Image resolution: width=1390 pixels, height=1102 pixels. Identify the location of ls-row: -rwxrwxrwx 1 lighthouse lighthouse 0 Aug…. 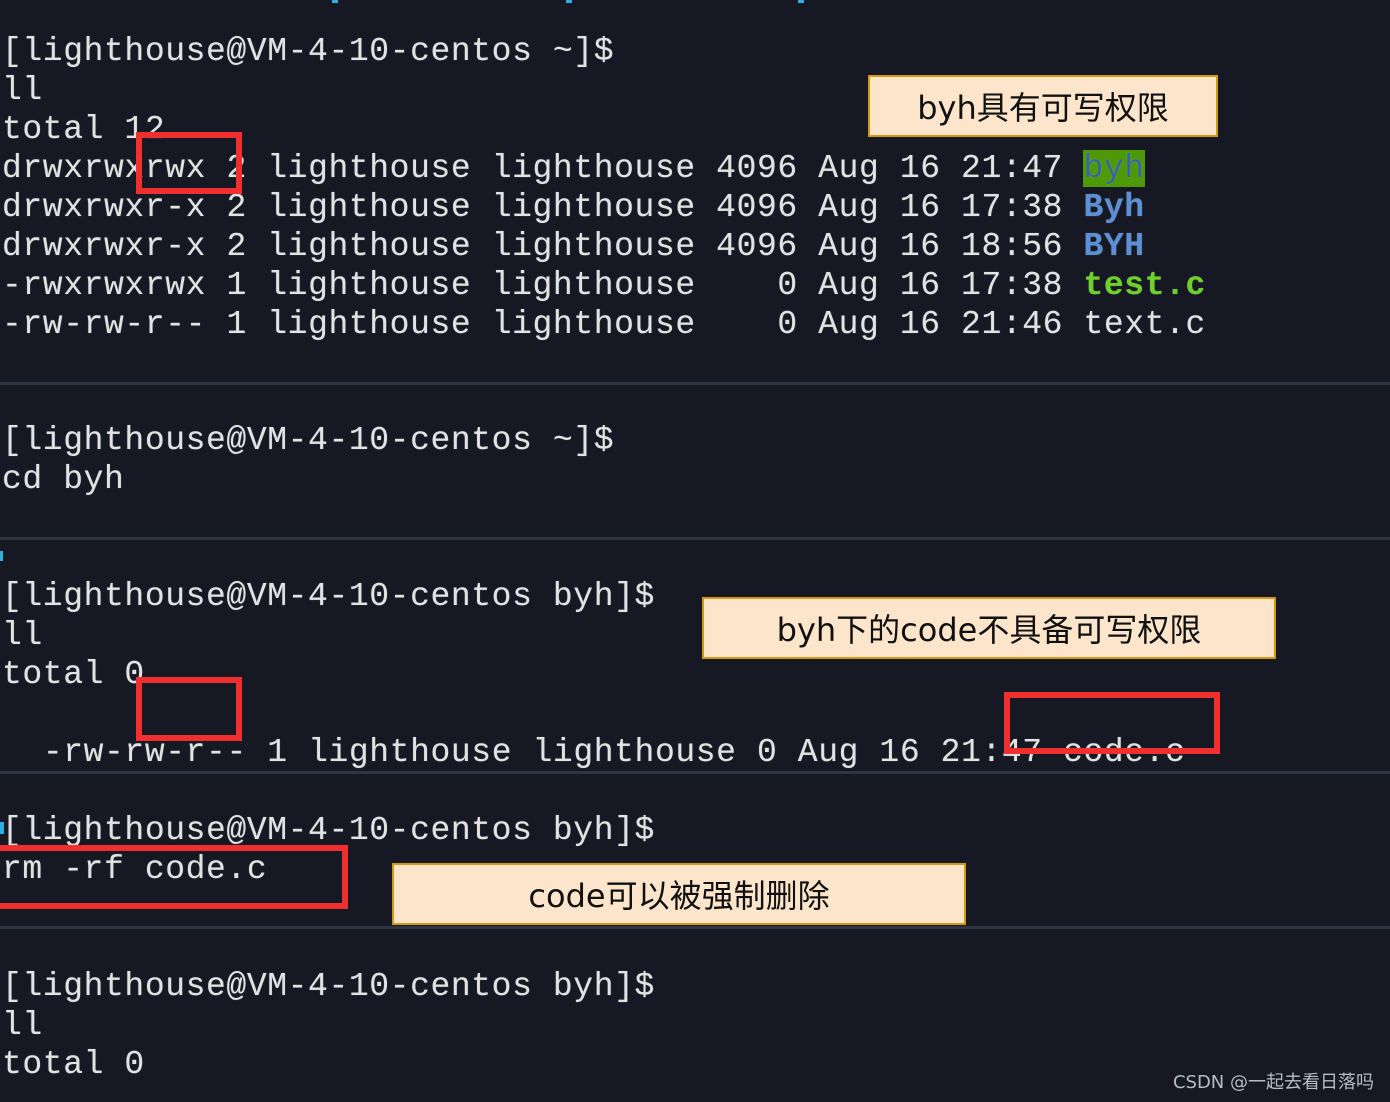
(604, 285).